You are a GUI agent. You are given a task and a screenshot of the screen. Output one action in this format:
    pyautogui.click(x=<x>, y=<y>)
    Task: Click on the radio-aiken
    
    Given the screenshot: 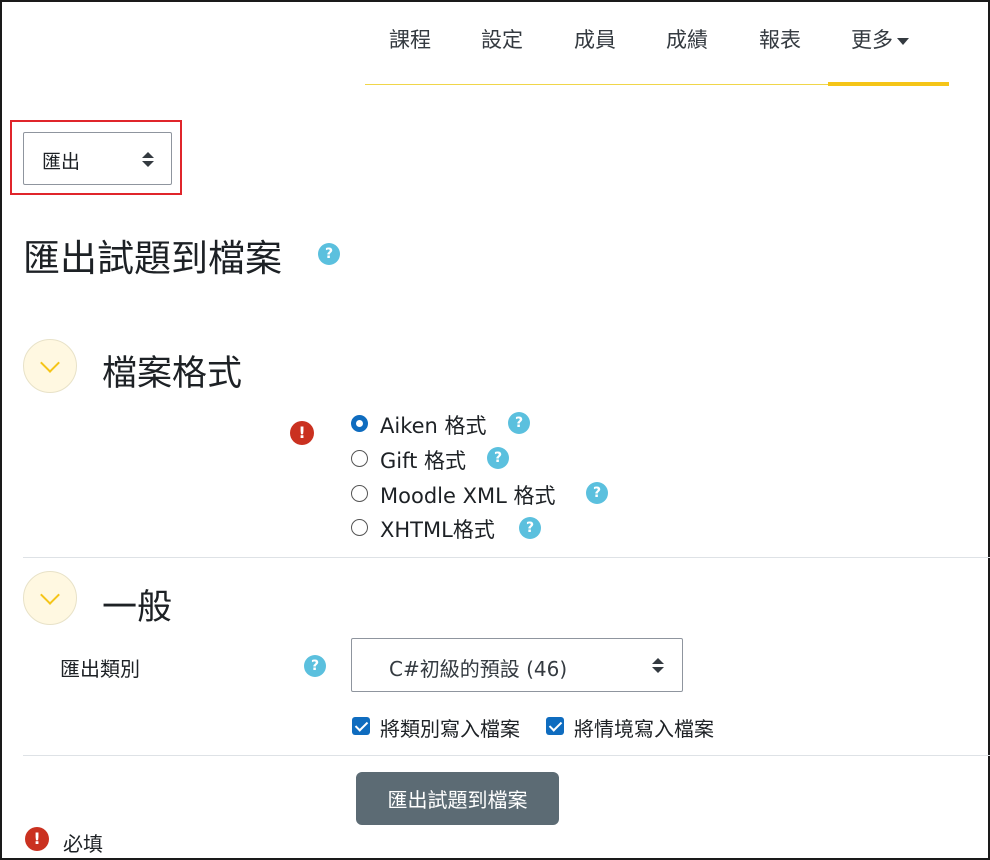 What is the action you would take?
    pyautogui.click(x=359, y=423)
    